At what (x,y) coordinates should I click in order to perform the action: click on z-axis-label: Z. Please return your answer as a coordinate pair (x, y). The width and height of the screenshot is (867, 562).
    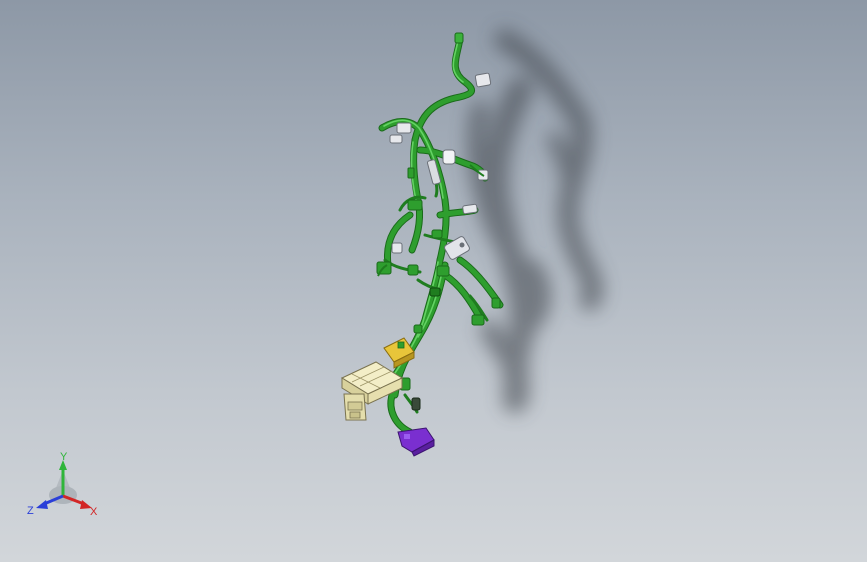
    Looking at the image, I should click on (30, 511).